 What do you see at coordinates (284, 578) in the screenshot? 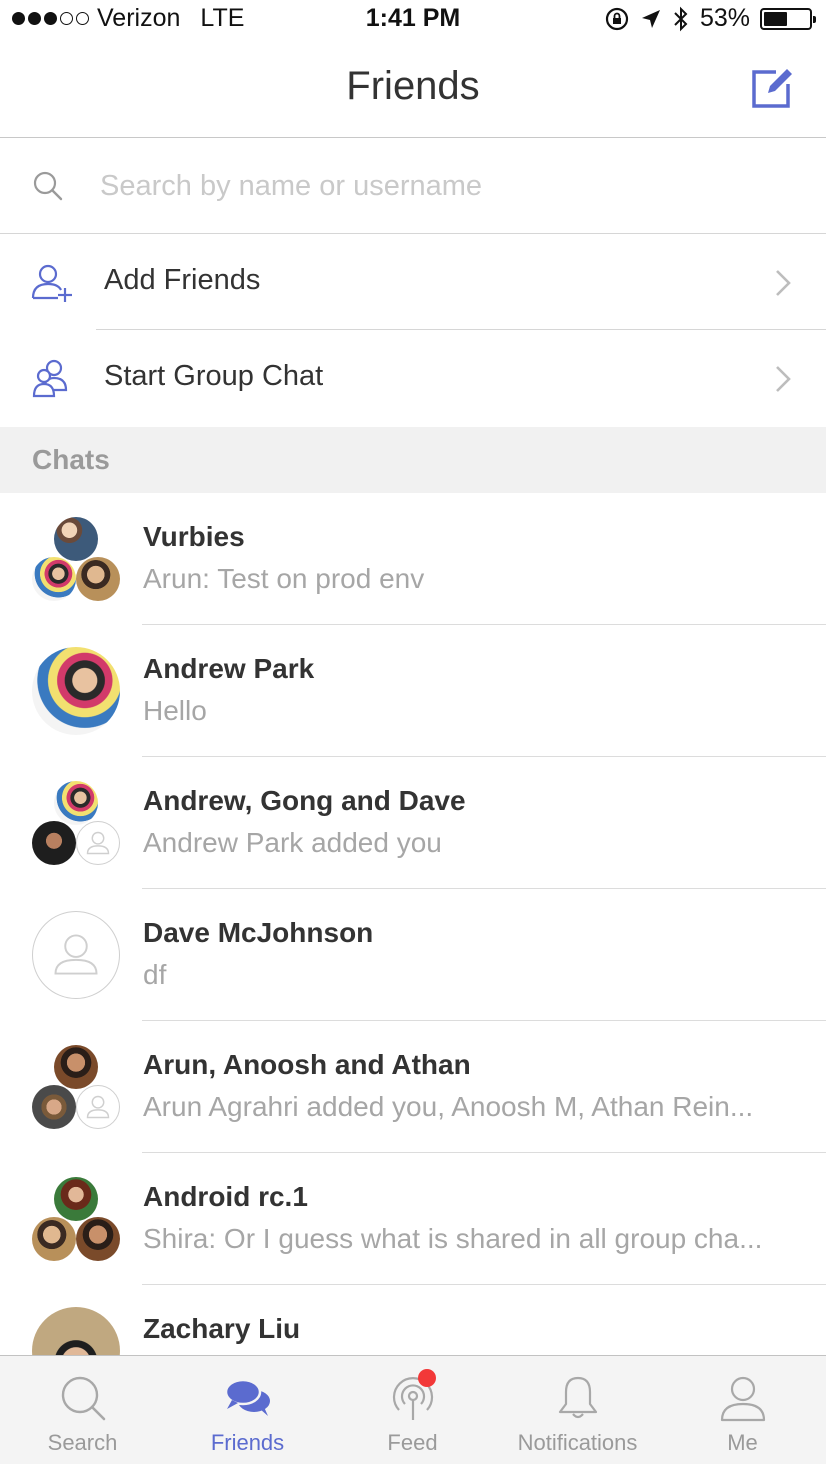
I see `chat-preview: Arun: Test on prod env` at bounding box center [284, 578].